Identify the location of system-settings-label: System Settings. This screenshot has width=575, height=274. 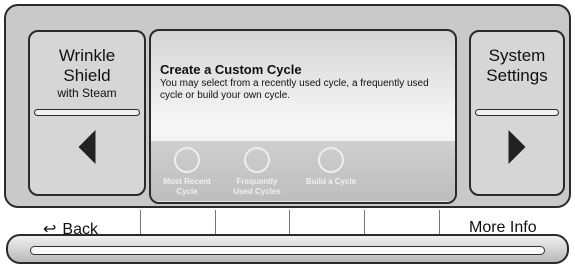
(517, 66).